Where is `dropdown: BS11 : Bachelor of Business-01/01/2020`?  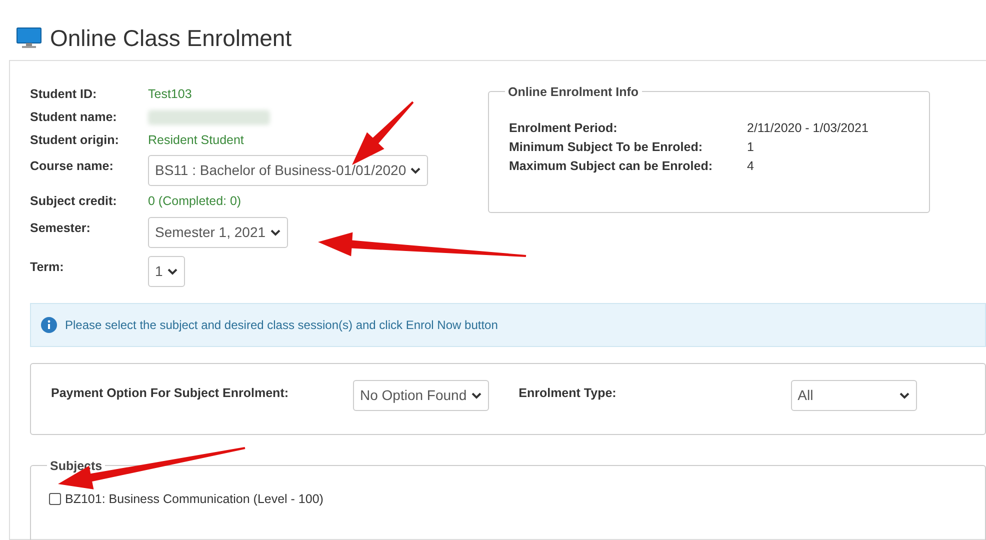
dropdown: BS11 : Bachelor of Business-01/01/2020 is located at coordinates (288, 170).